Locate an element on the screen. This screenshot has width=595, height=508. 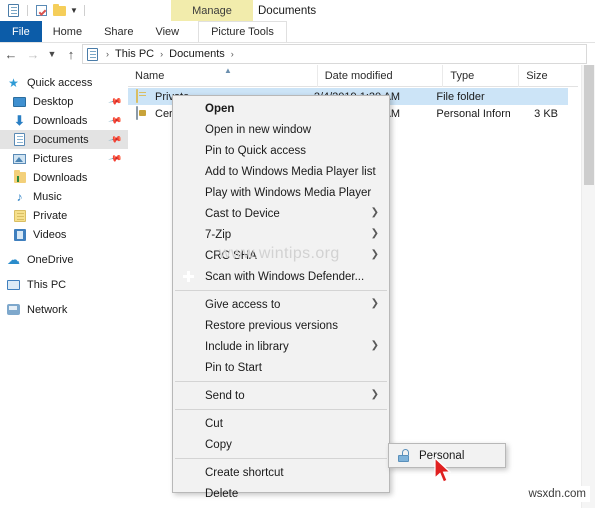
chevron-down-icon: ▼ is located at coordinates (52, 54).